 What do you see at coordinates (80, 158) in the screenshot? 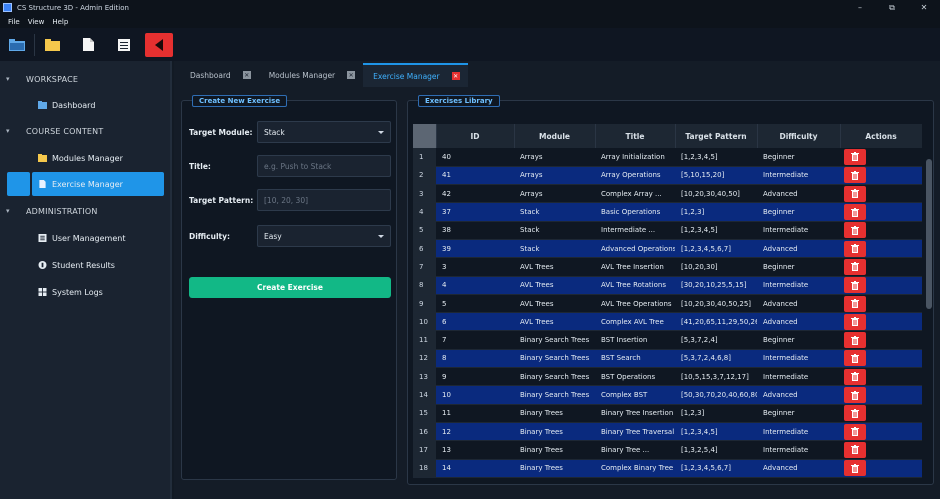
I see `sidebar-item-modules-manager: Modules Manager` at bounding box center [80, 158].